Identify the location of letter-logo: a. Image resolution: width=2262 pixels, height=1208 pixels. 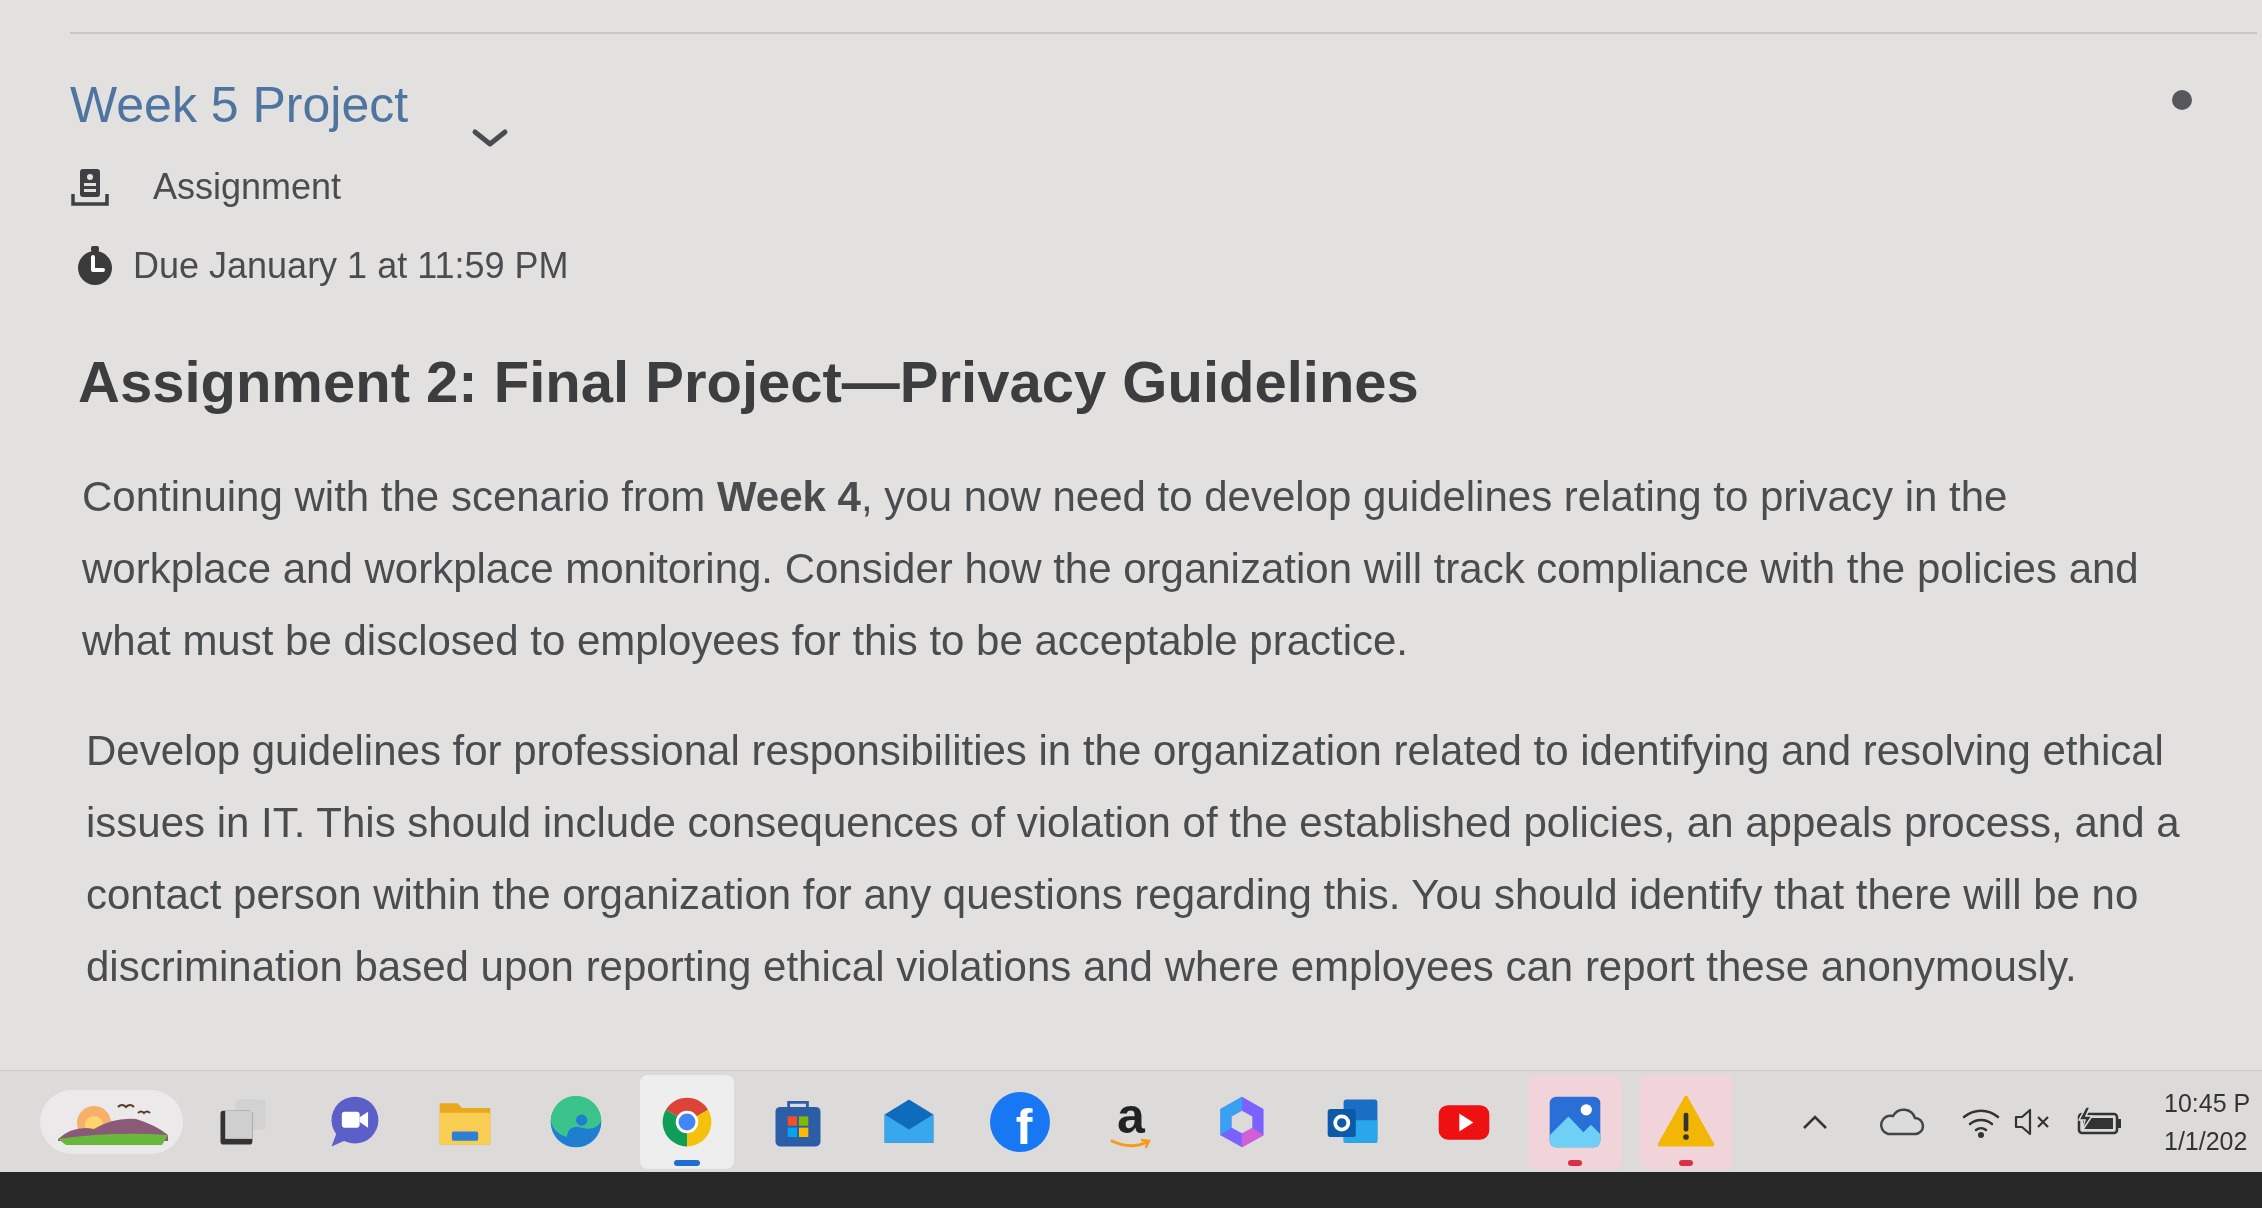
(1131, 1115).